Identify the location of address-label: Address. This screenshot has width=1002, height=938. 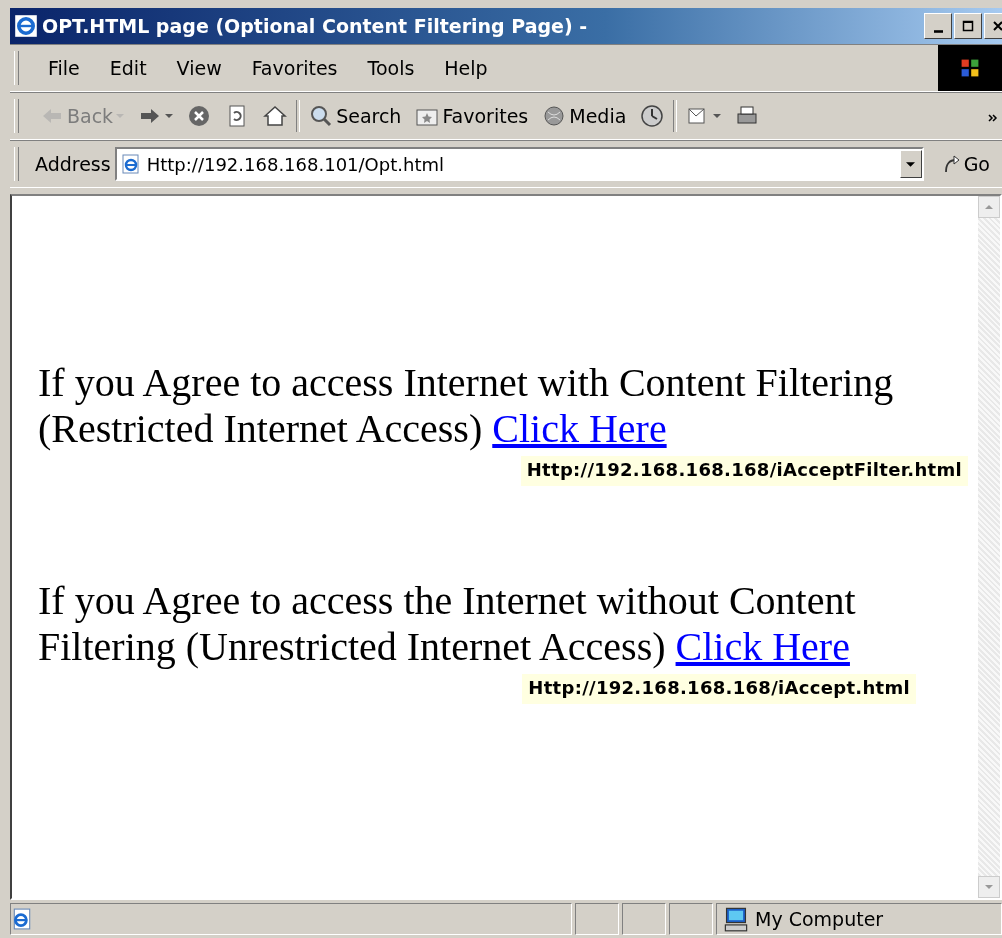
(73, 164).